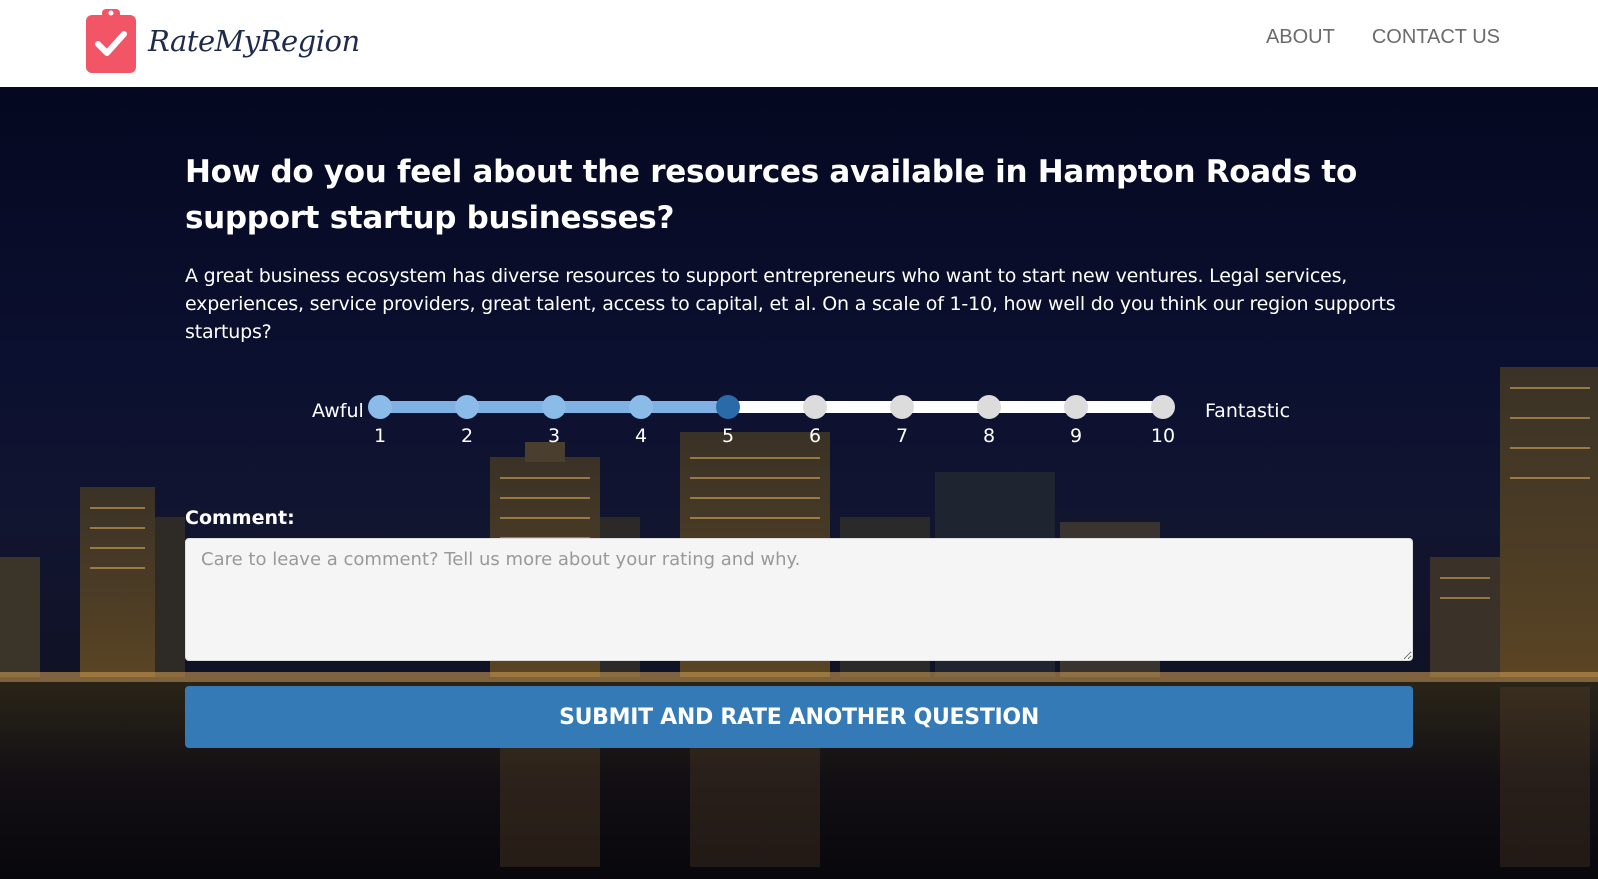 This screenshot has height=879, width=1598. Describe the element at coordinates (254, 40) in the screenshot. I see `brand-name: RateMyRegion` at that location.